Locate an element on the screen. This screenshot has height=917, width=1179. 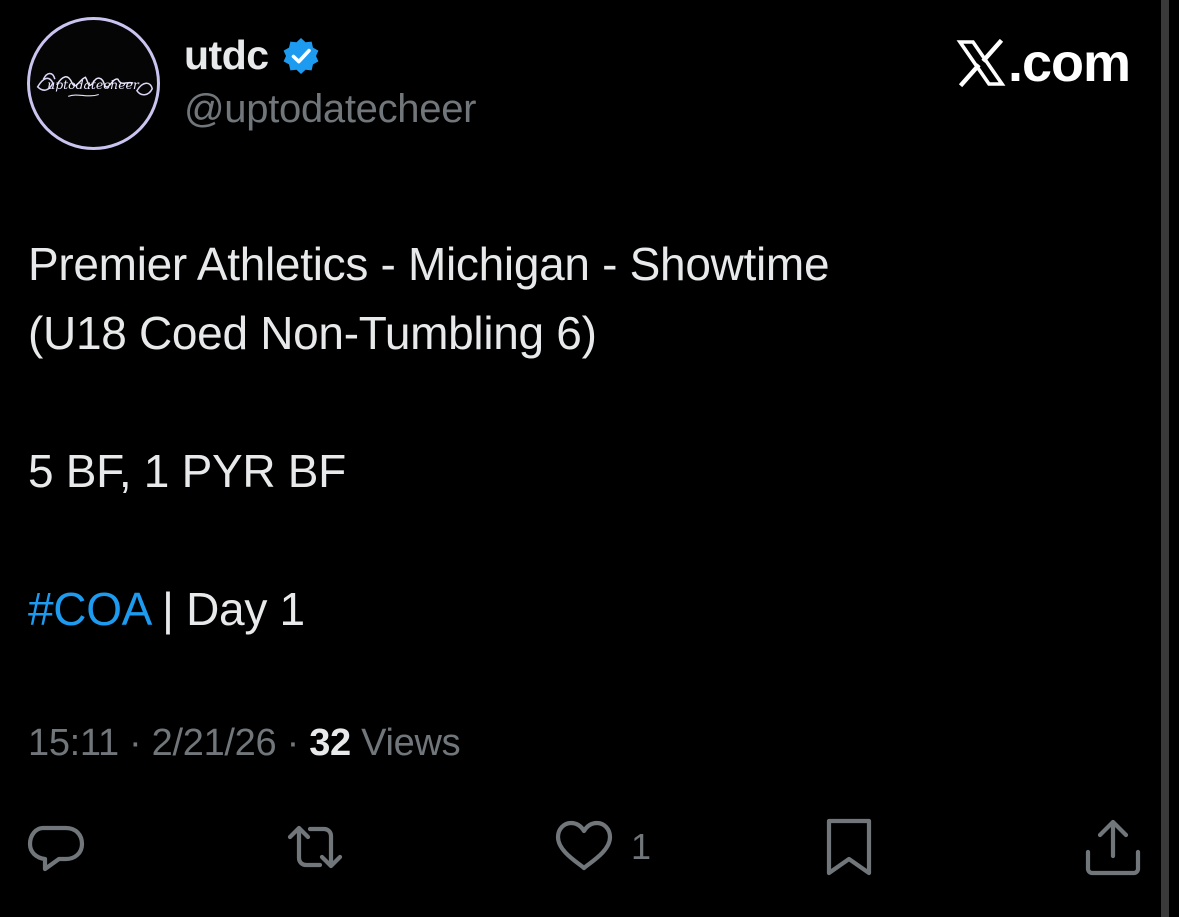
brand-domain: .com is located at coordinates (1069, 63).